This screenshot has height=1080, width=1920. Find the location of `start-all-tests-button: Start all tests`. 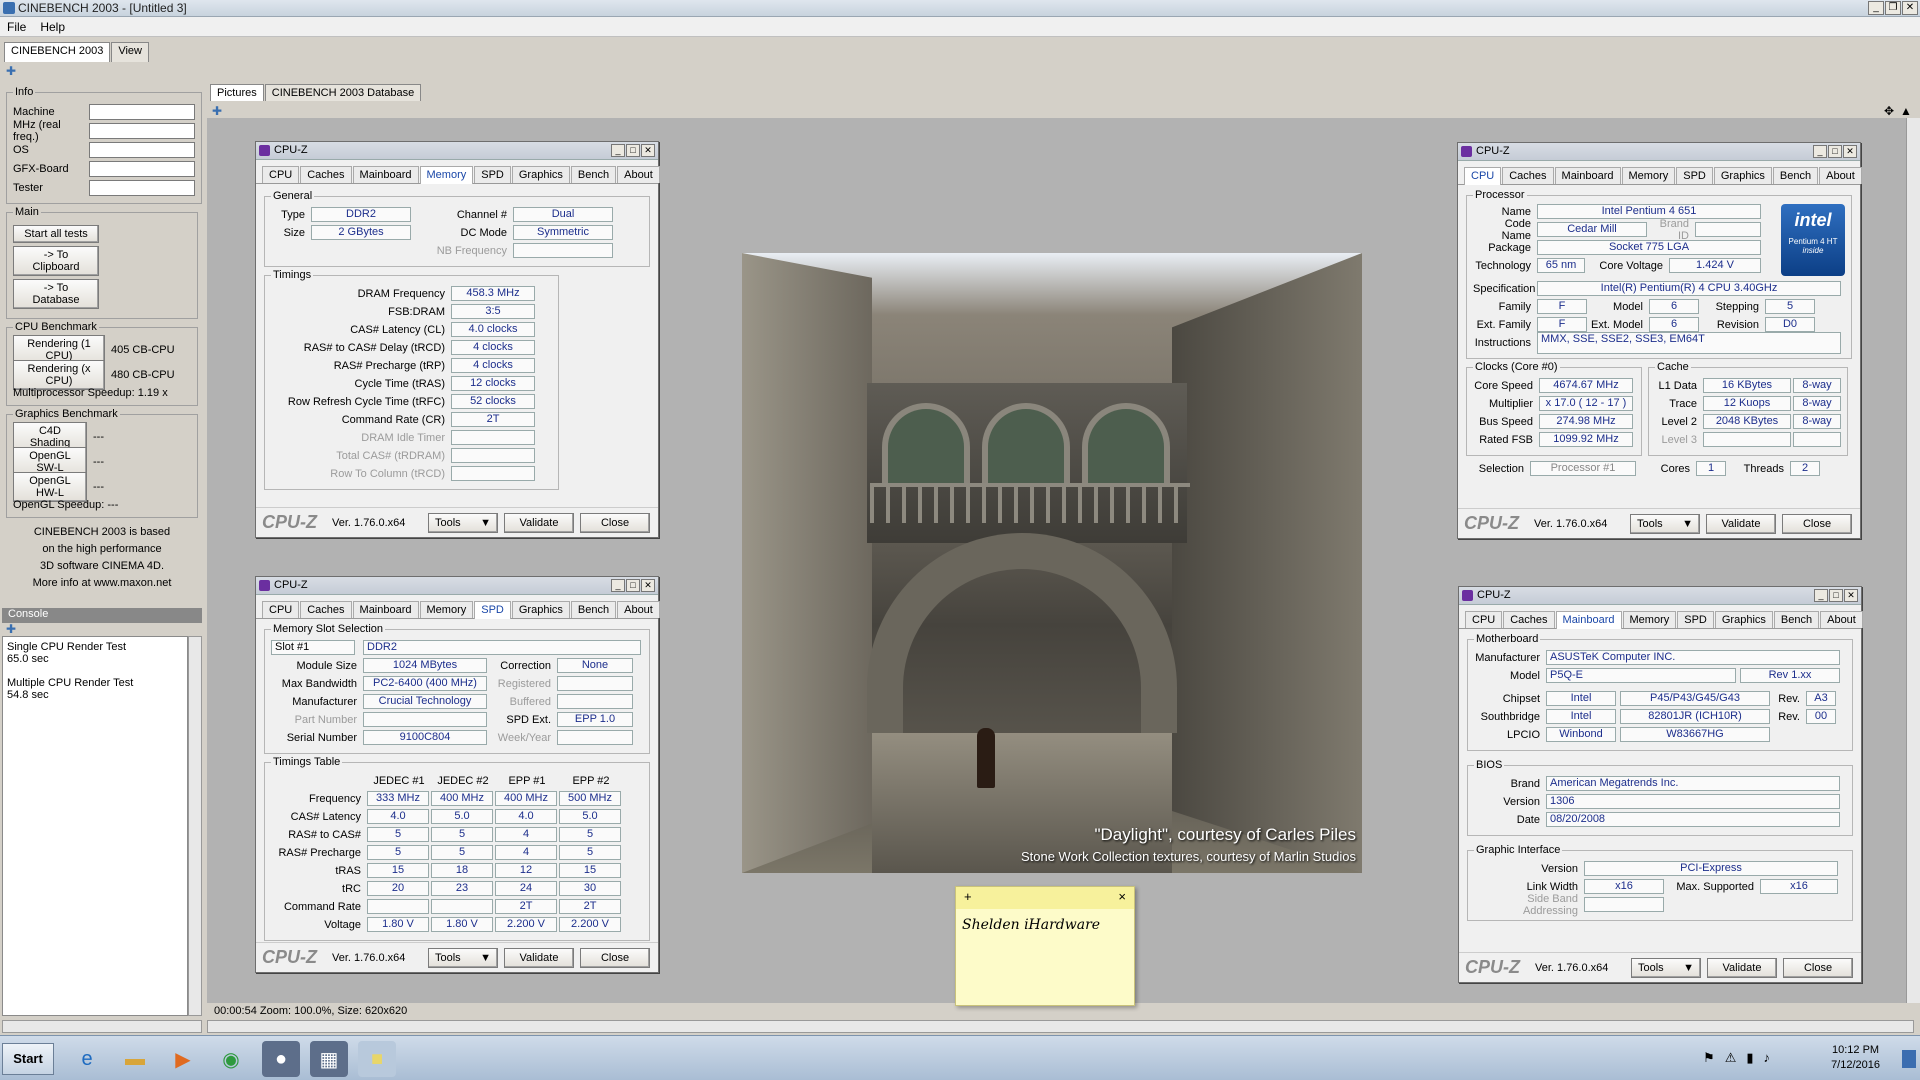

start-all-tests-button: Start all tests is located at coordinates (56, 234).